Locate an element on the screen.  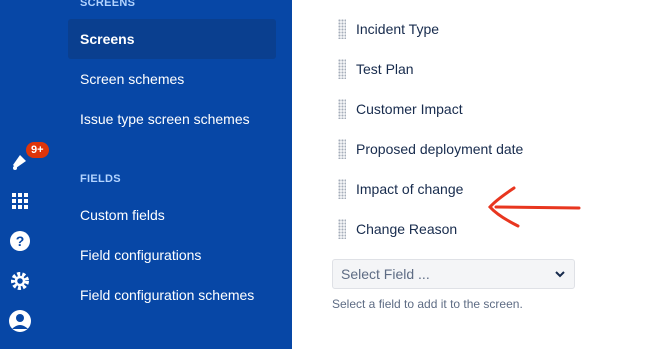
field-label: Impact of change is located at coordinates (410, 189).